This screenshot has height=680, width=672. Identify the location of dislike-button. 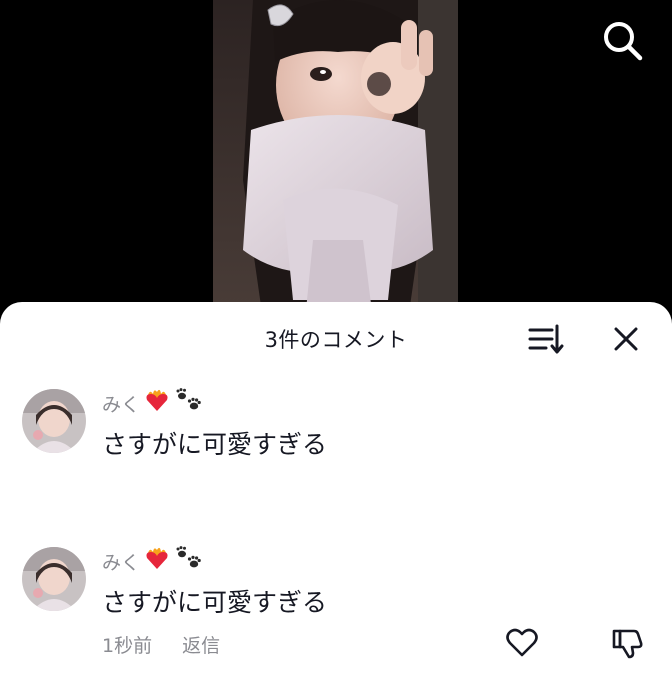
(628, 643).